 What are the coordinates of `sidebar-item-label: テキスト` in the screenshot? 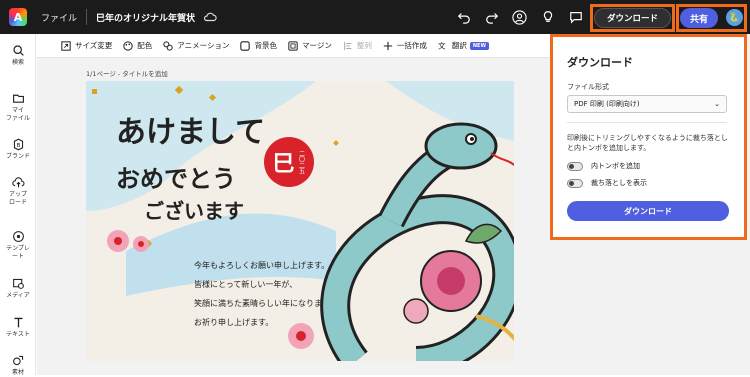 It's located at (18, 334).